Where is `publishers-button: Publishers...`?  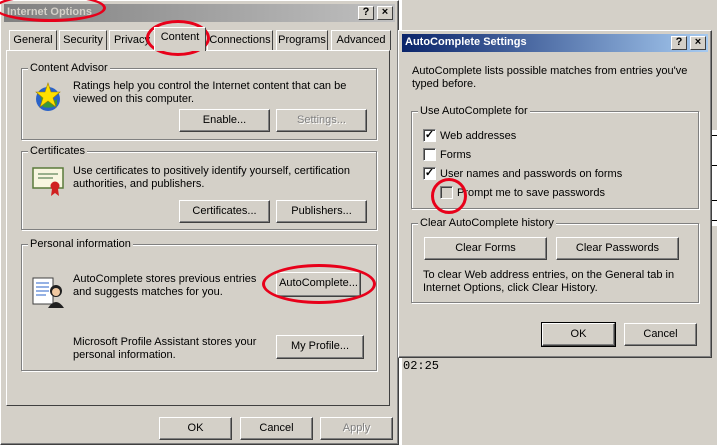 publishers-button: Publishers... is located at coordinates (321, 211).